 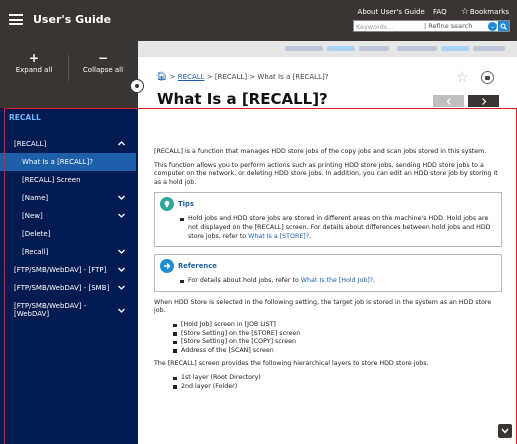 I want to click on breadcrumb-link-recall: RECALL, so click(x=191, y=77).